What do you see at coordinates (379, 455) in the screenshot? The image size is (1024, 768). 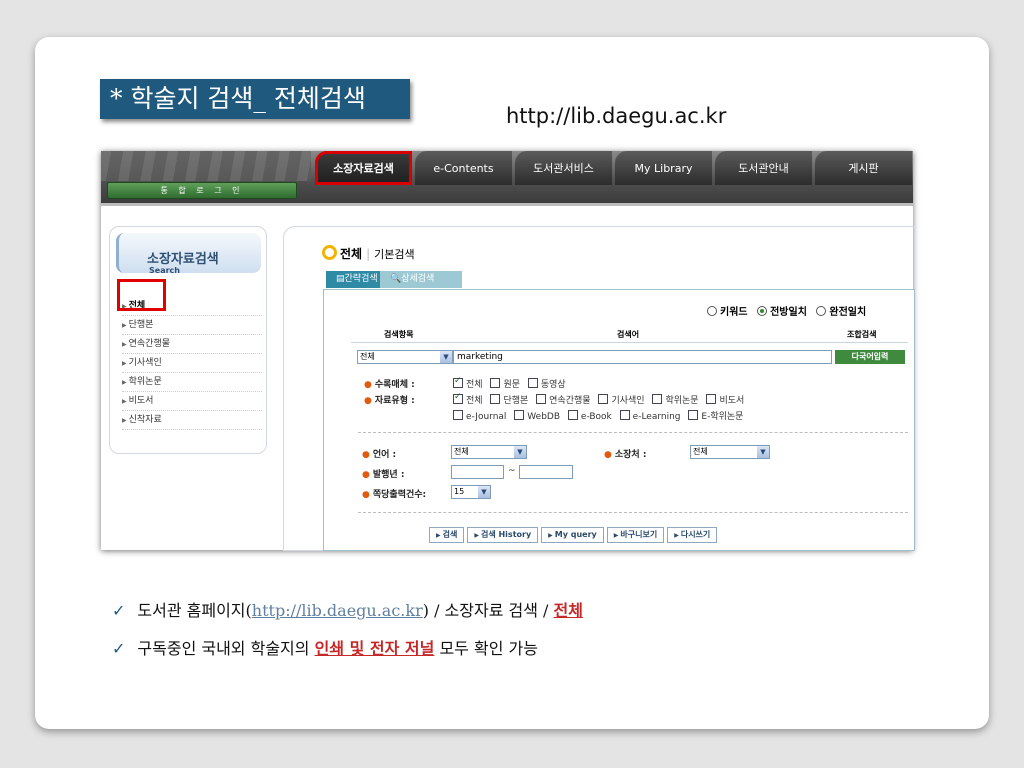 I see `language-label: ● 언어 :` at bounding box center [379, 455].